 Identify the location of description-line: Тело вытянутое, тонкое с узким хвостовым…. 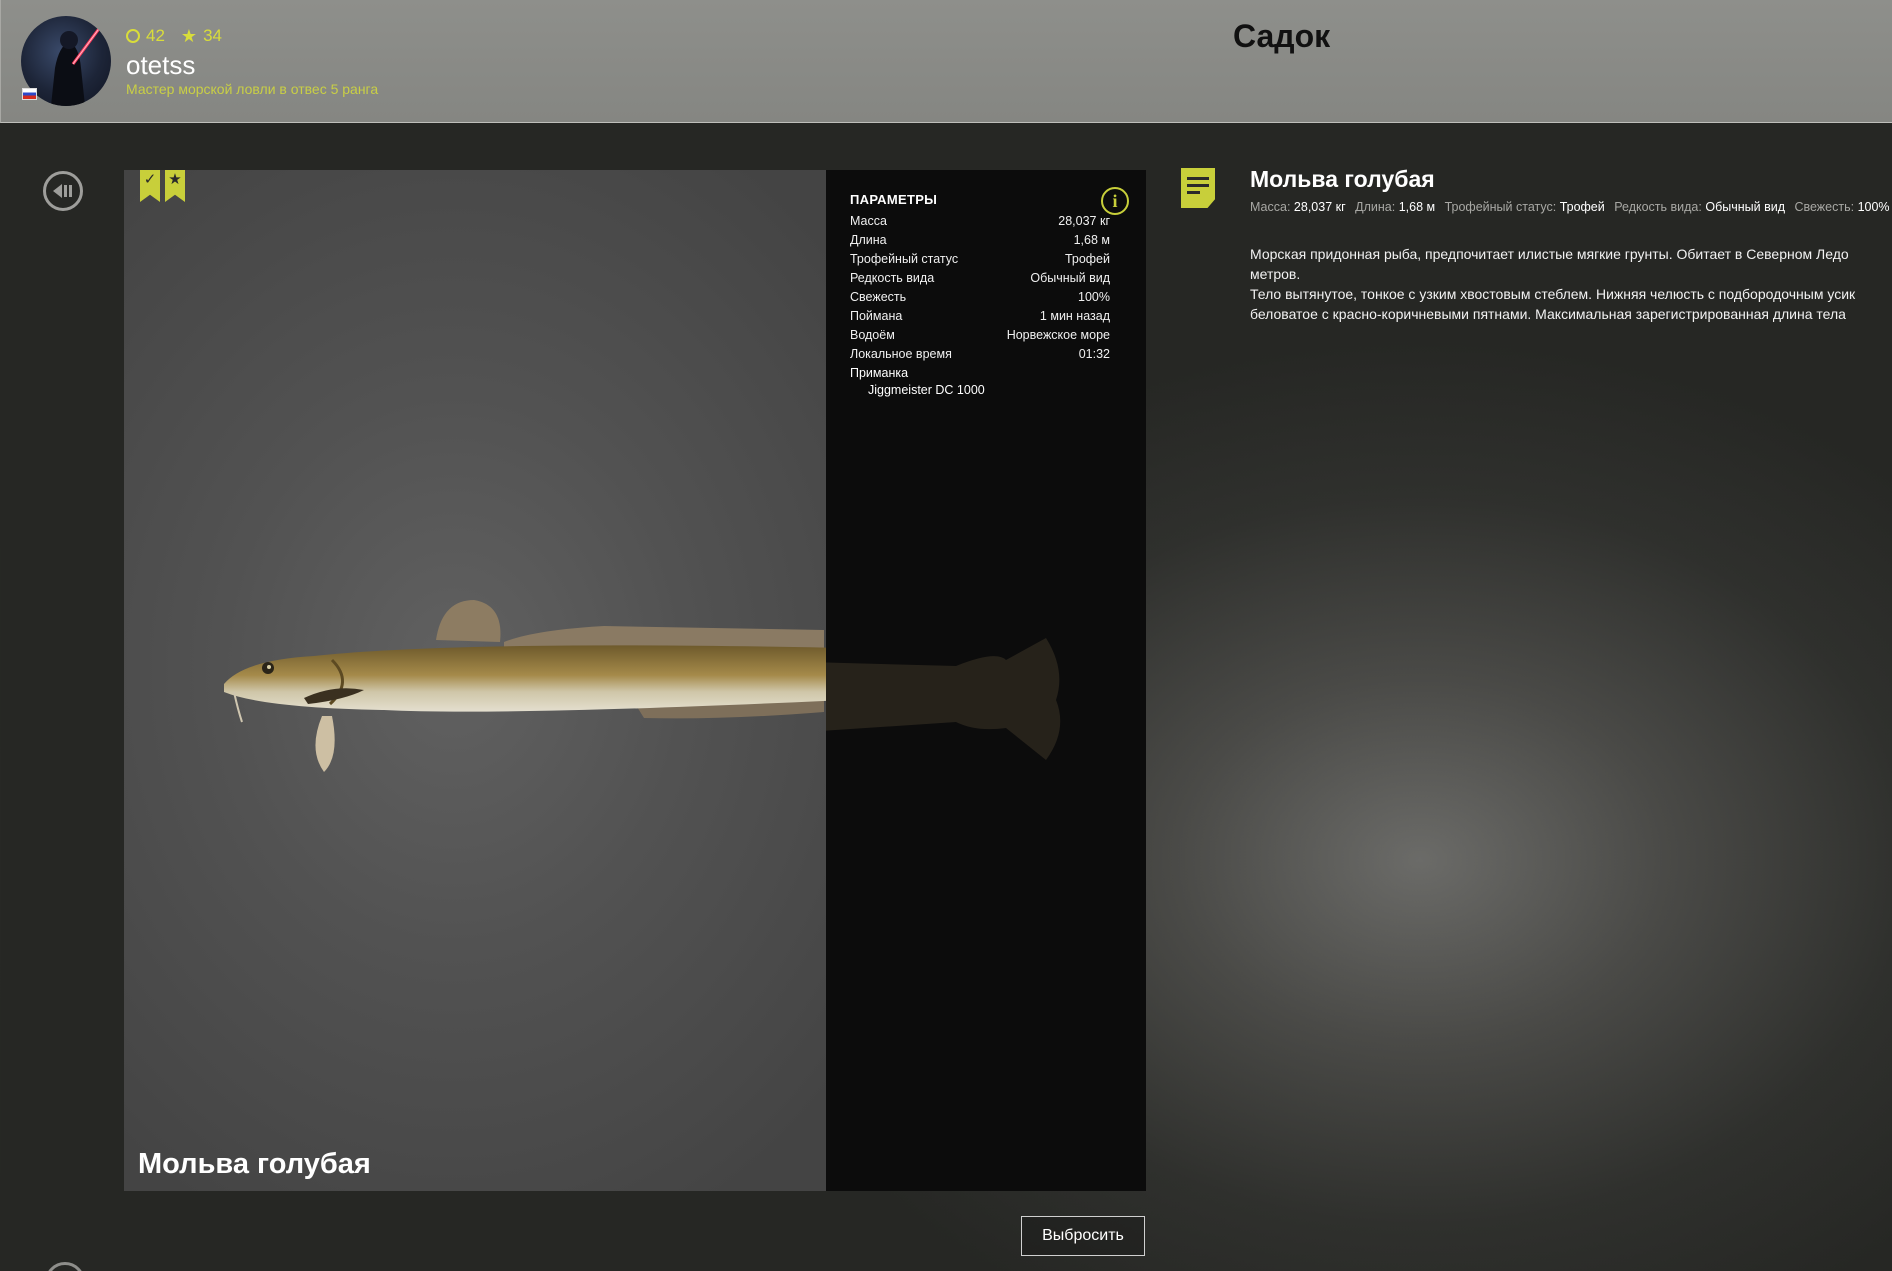
(1553, 294).